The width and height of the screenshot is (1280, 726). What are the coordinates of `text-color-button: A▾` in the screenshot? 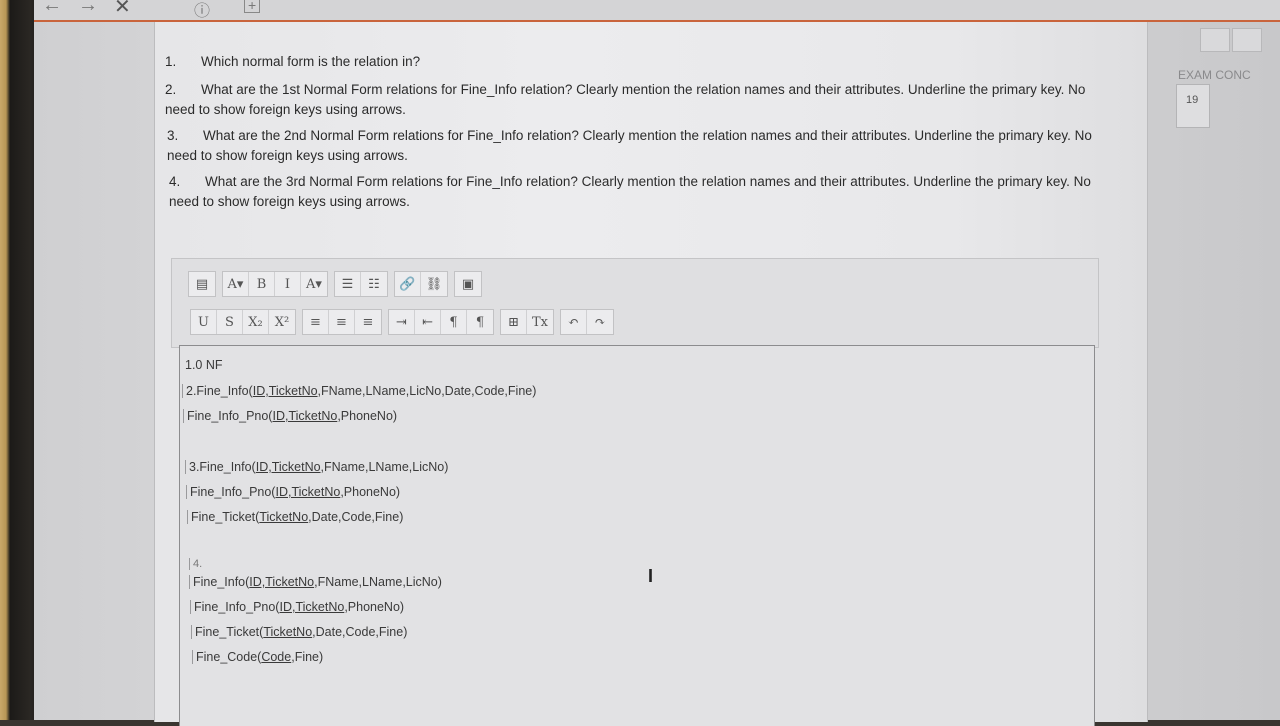 It's located at (314, 284).